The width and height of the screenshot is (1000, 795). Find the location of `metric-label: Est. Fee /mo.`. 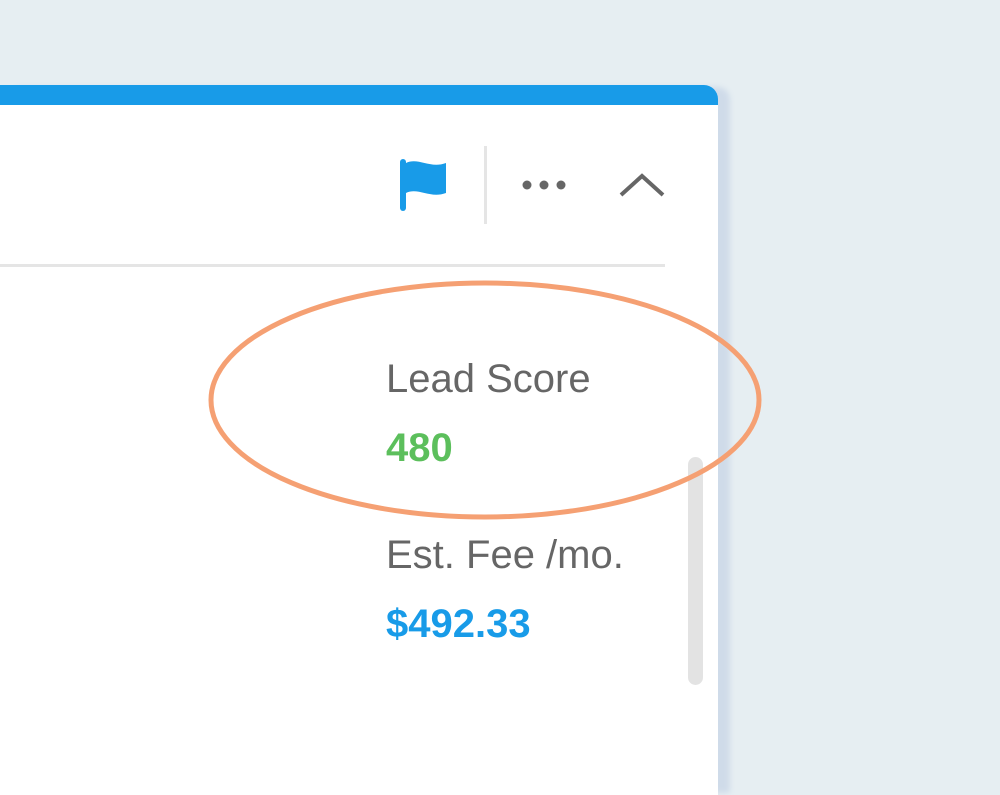

metric-label: Est. Fee /mo. is located at coordinates (505, 555).